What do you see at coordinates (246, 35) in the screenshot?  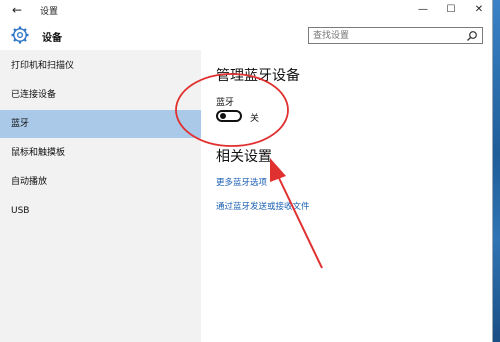 I see `page-header: 设备` at bounding box center [246, 35].